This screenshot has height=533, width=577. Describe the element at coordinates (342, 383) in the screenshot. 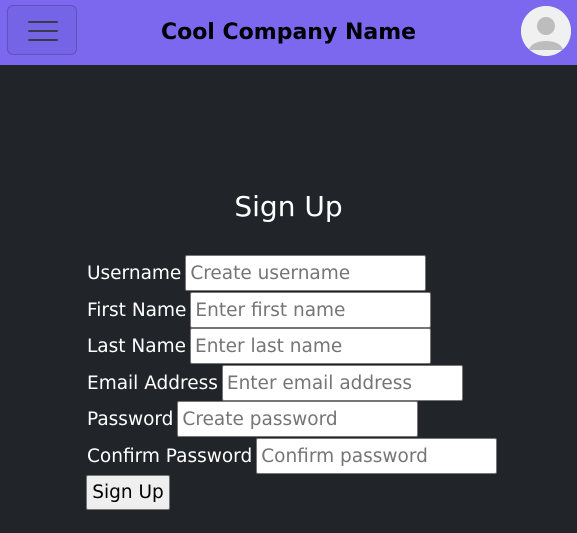

I see `email-input` at that location.